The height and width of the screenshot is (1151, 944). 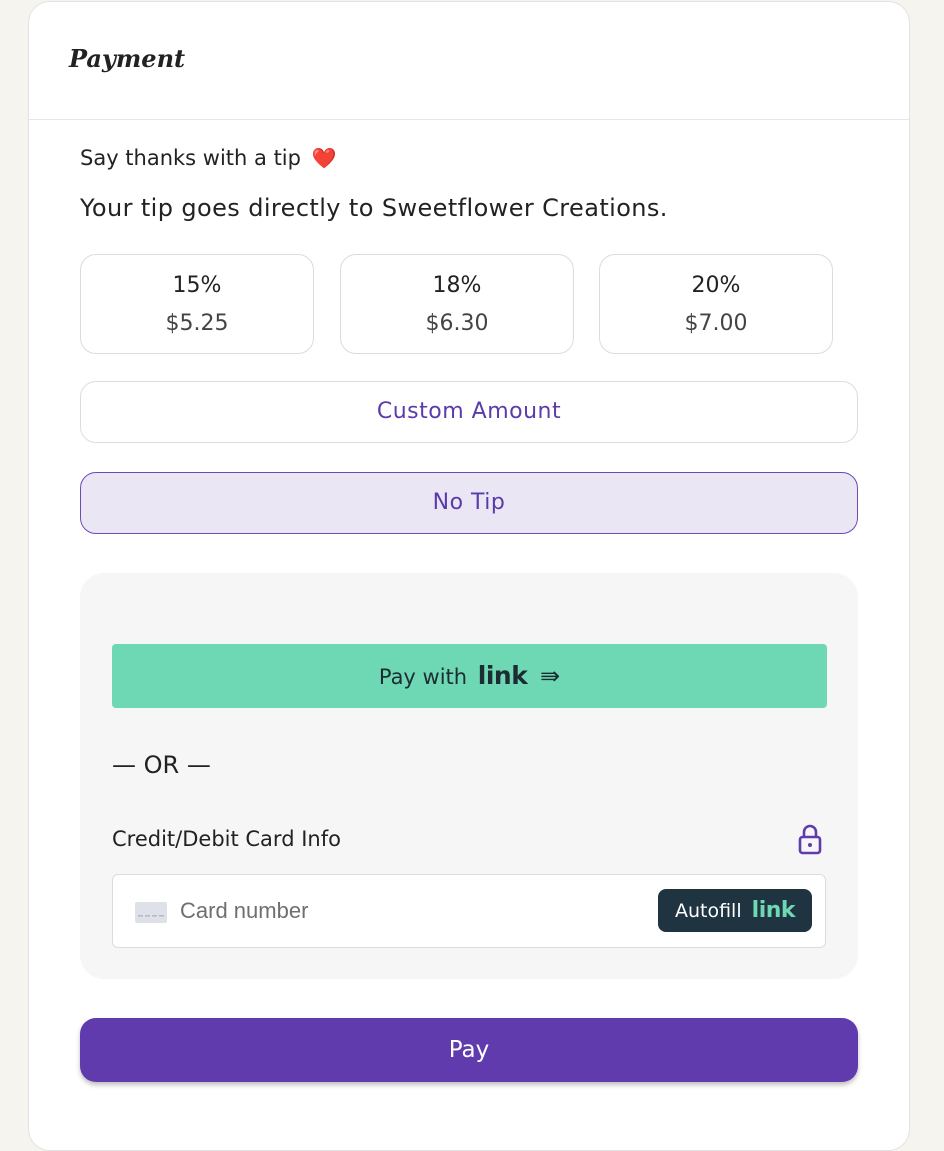 I want to click on tip-option-percent: 20%, so click(x=716, y=285).